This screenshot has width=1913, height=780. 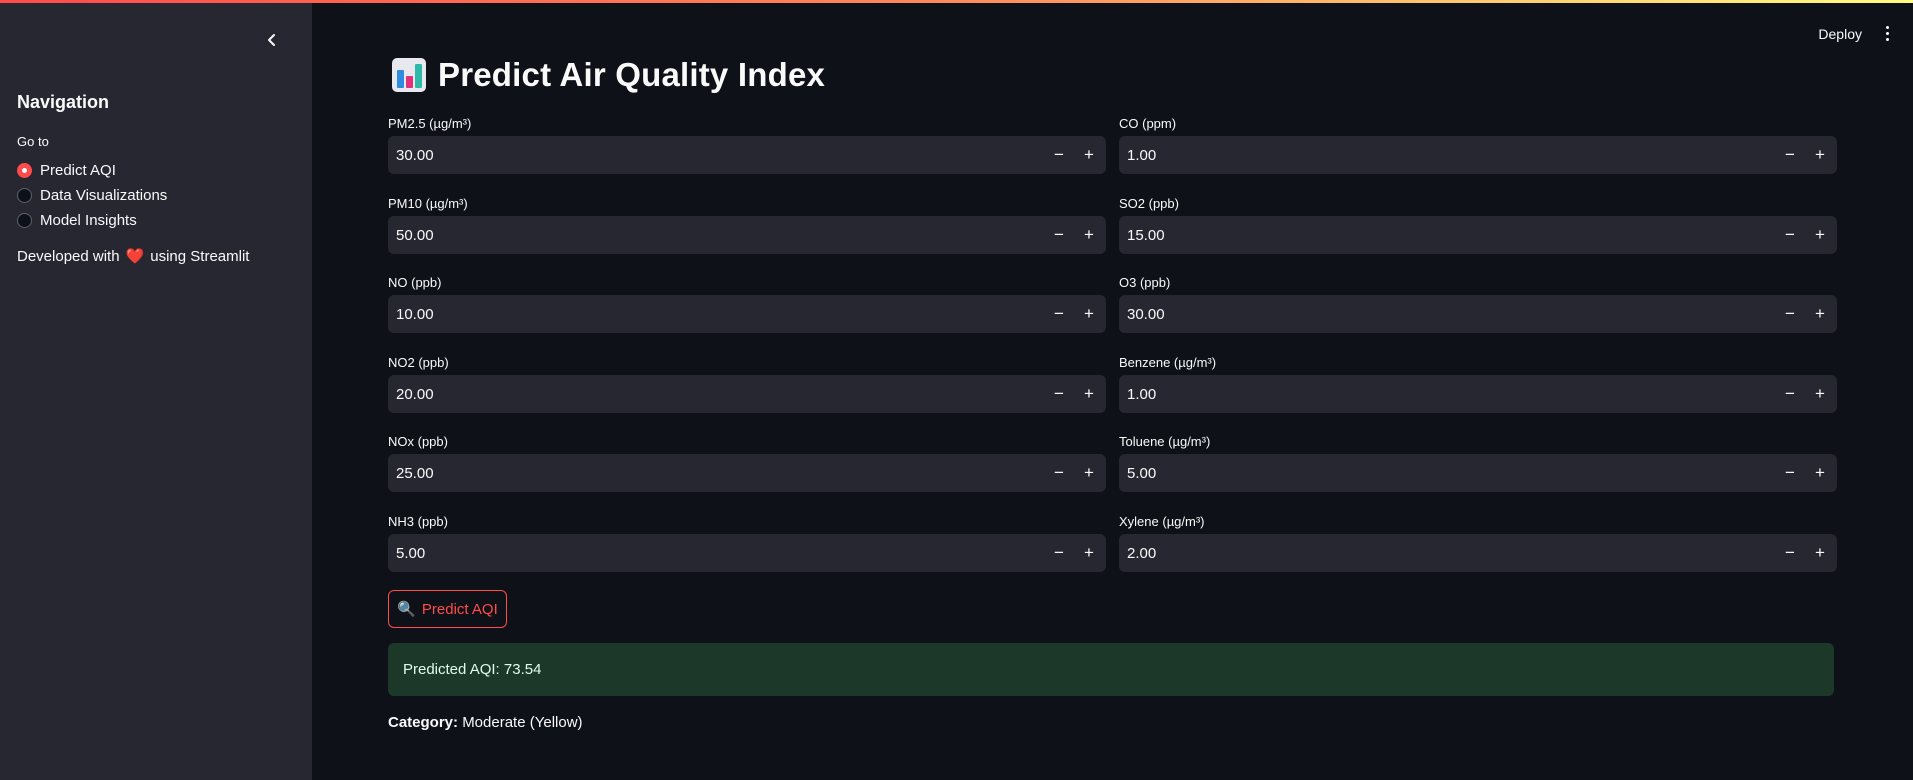 I want to click on field-xylene: Xylene (µg/m³) − +, so click(x=1478, y=543).